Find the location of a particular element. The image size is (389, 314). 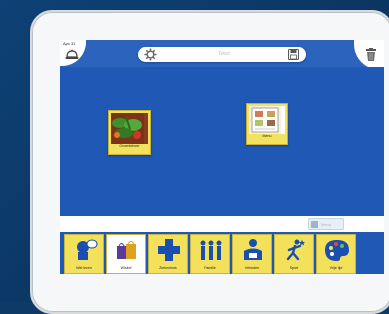

category-sport: Sport is located at coordinates (294, 254).